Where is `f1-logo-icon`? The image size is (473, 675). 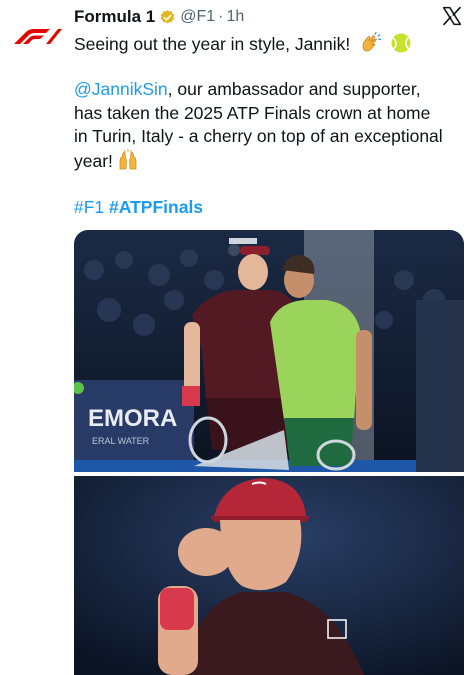 f1-logo-icon is located at coordinates (38, 36).